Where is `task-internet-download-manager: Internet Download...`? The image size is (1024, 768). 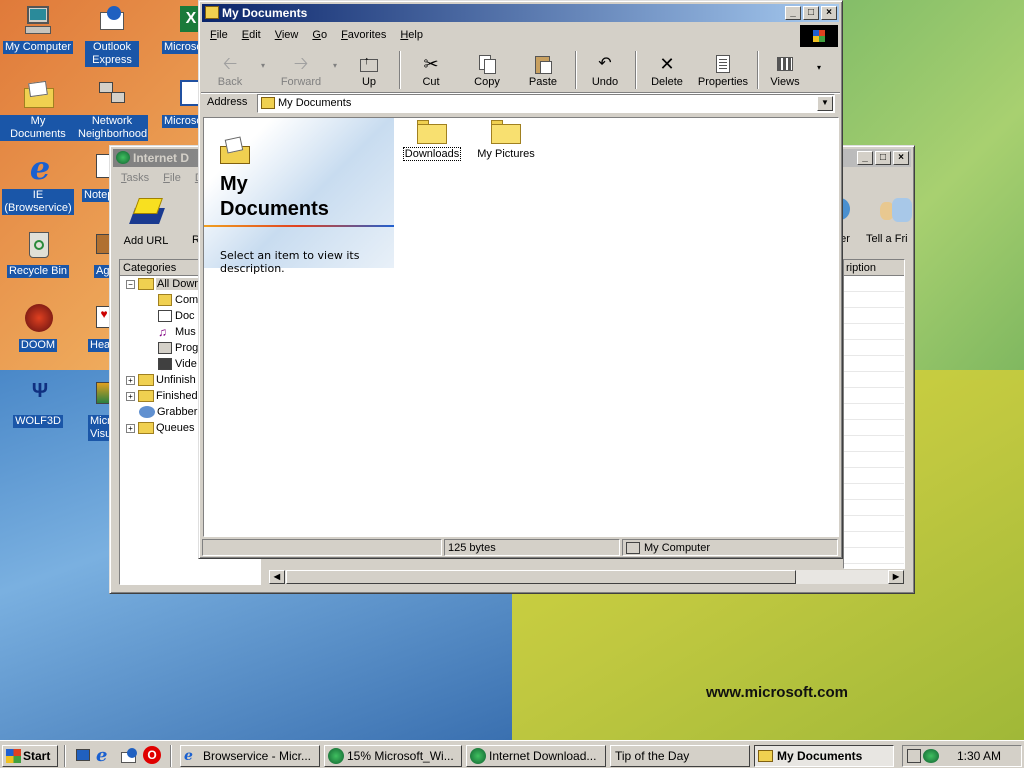 task-internet-download-manager: Internet Download... is located at coordinates (536, 756).